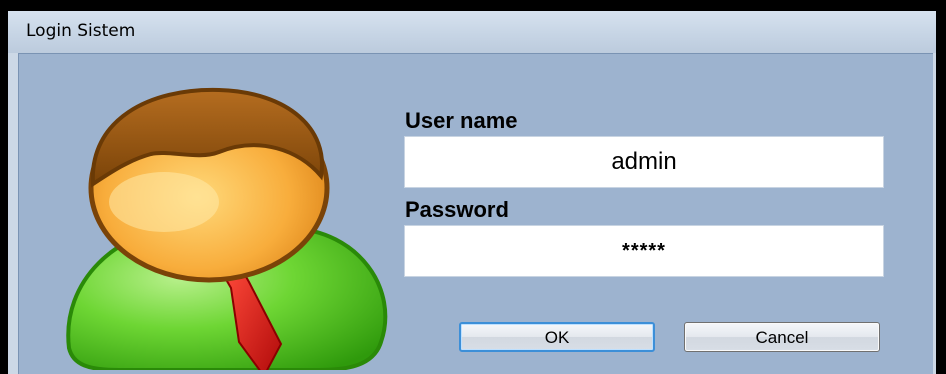 The height and width of the screenshot is (374, 946). What do you see at coordinates (457, 209) in the screenshot?
I see `password-label: Password` at bounding box center [457, 209].